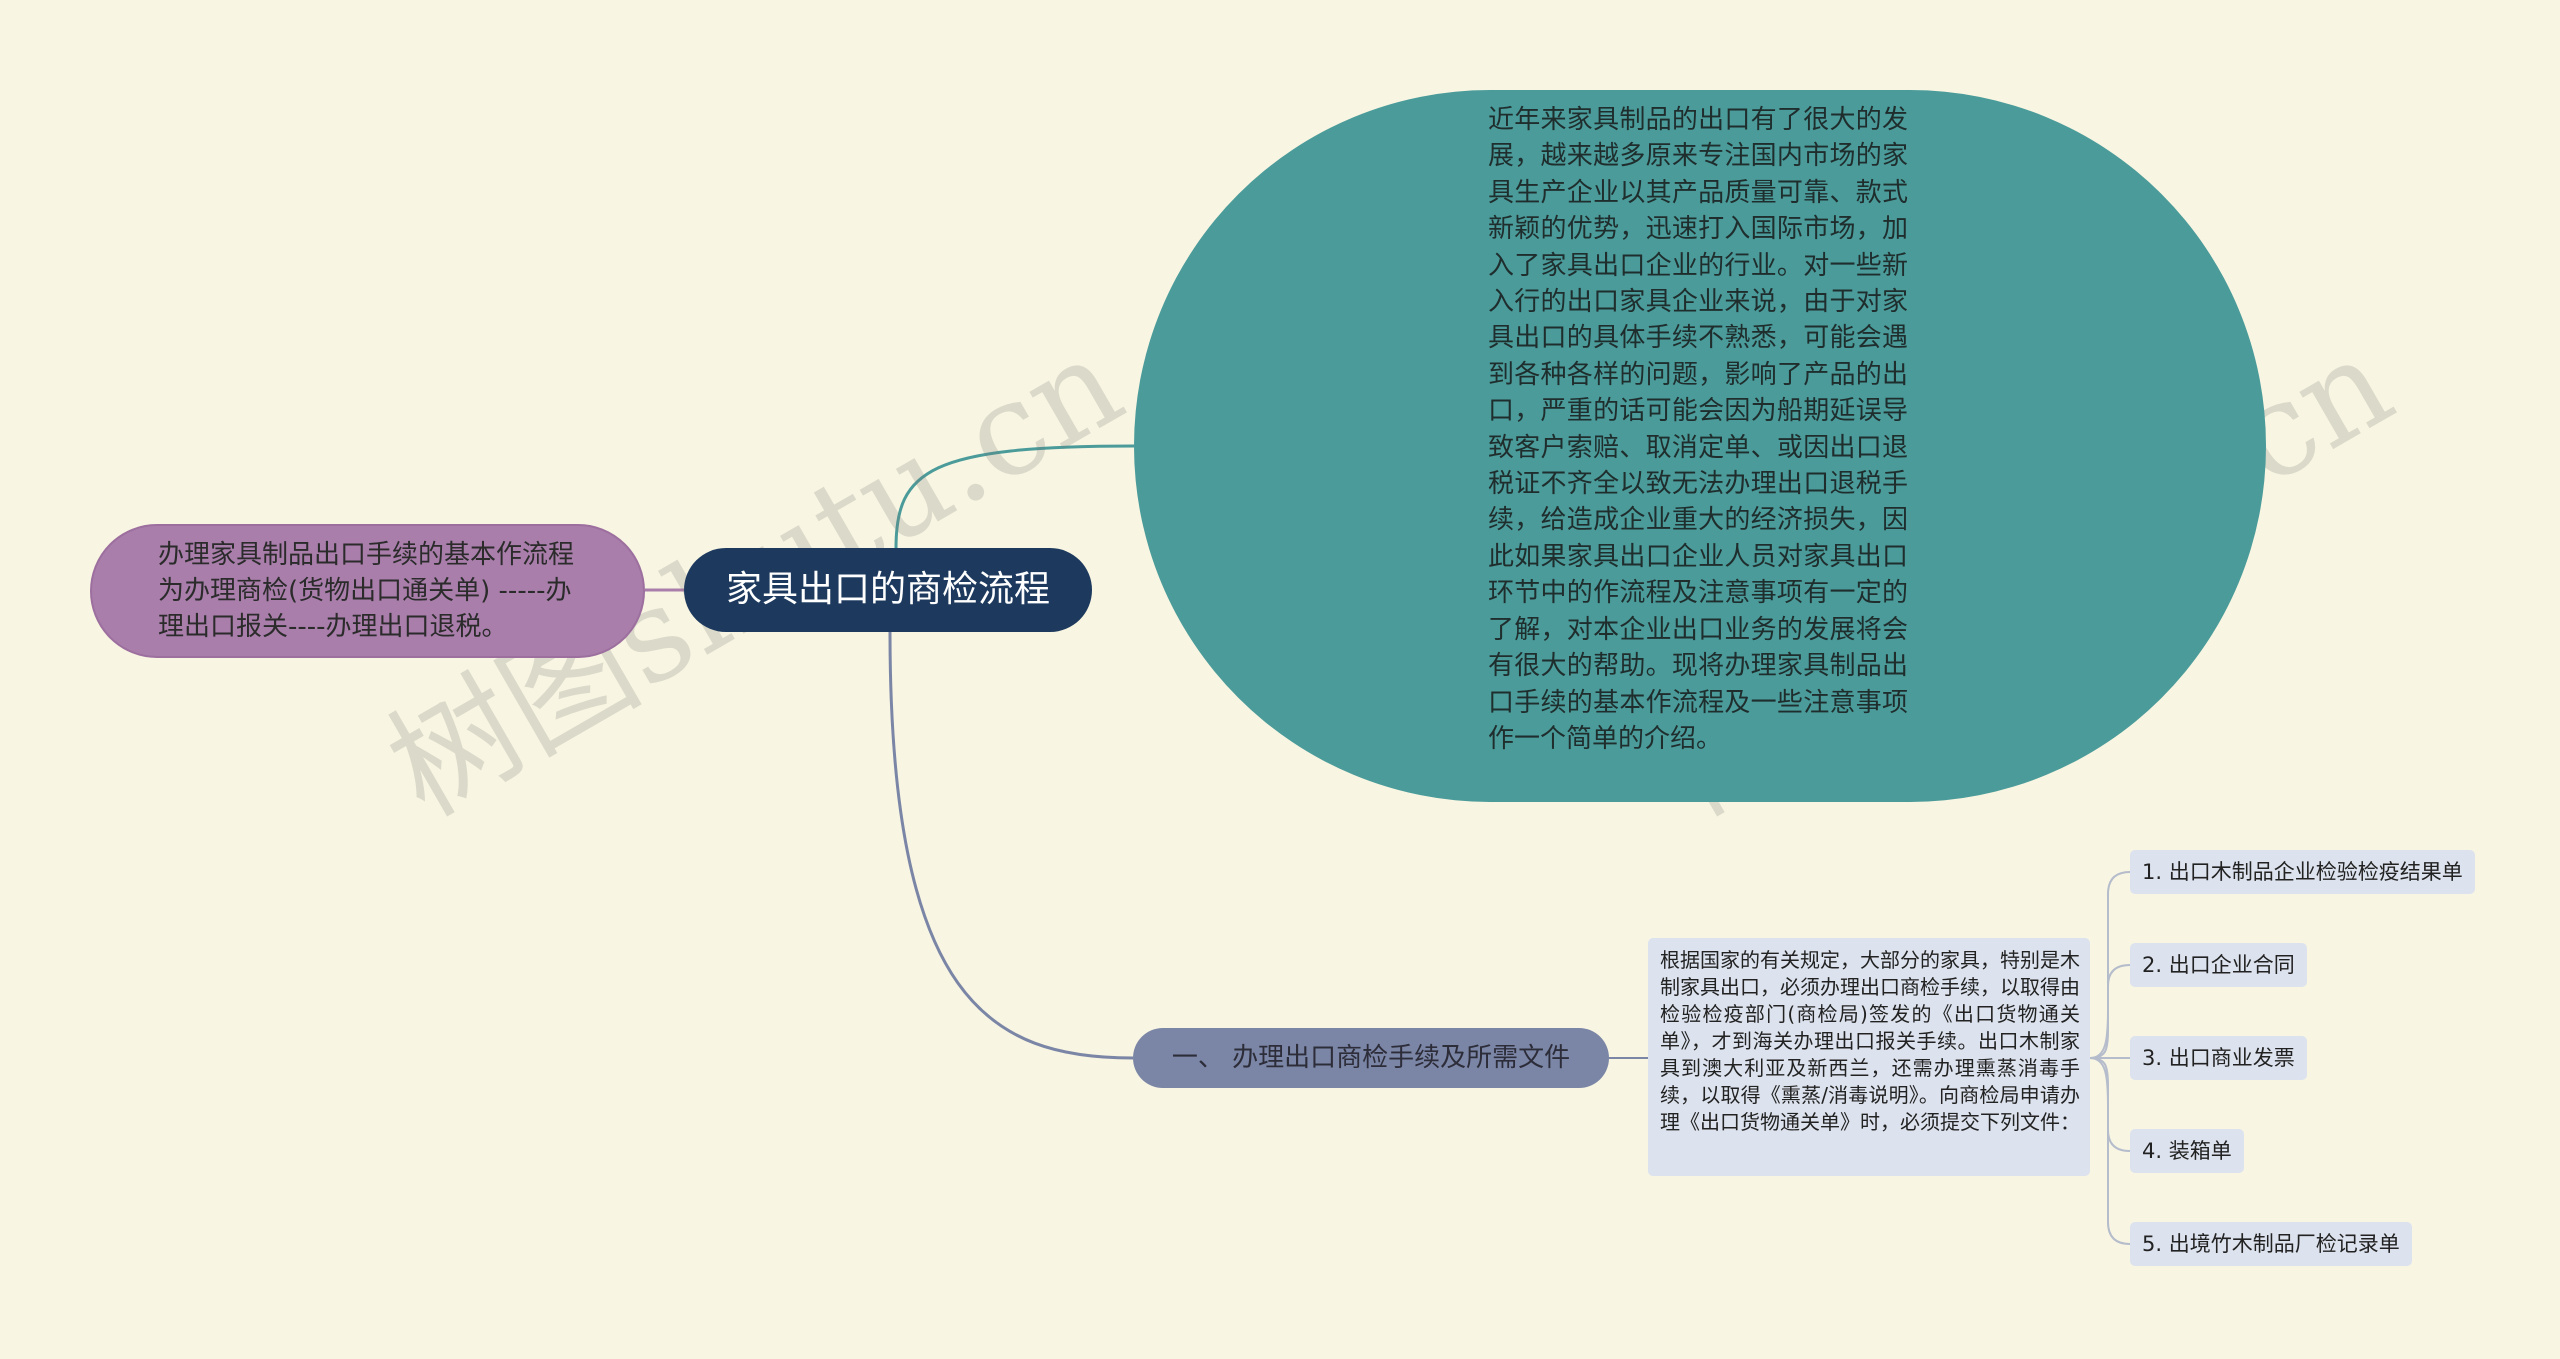  What do you see at coordinates (2110, 1058) in the screenshot?
I see `connector-detail-documents` at bounding box center [2110, 1058].